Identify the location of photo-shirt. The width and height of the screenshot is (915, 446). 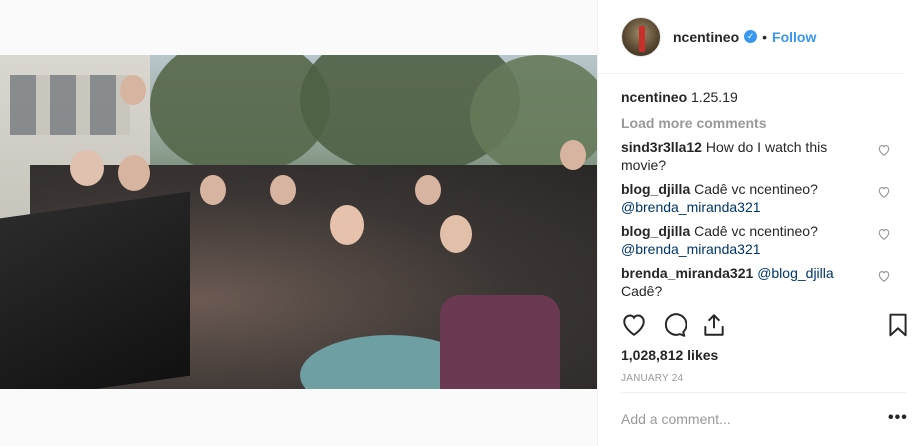
(500, 342).